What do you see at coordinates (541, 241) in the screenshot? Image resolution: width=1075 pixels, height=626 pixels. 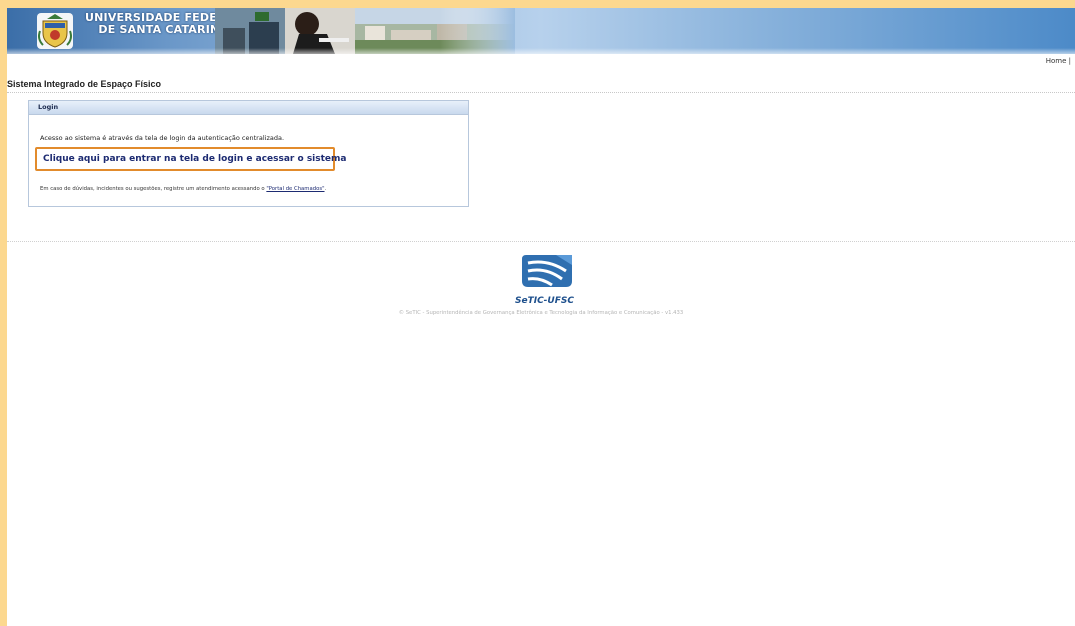 I see `footer-divider` at bounding box center [541, 241].